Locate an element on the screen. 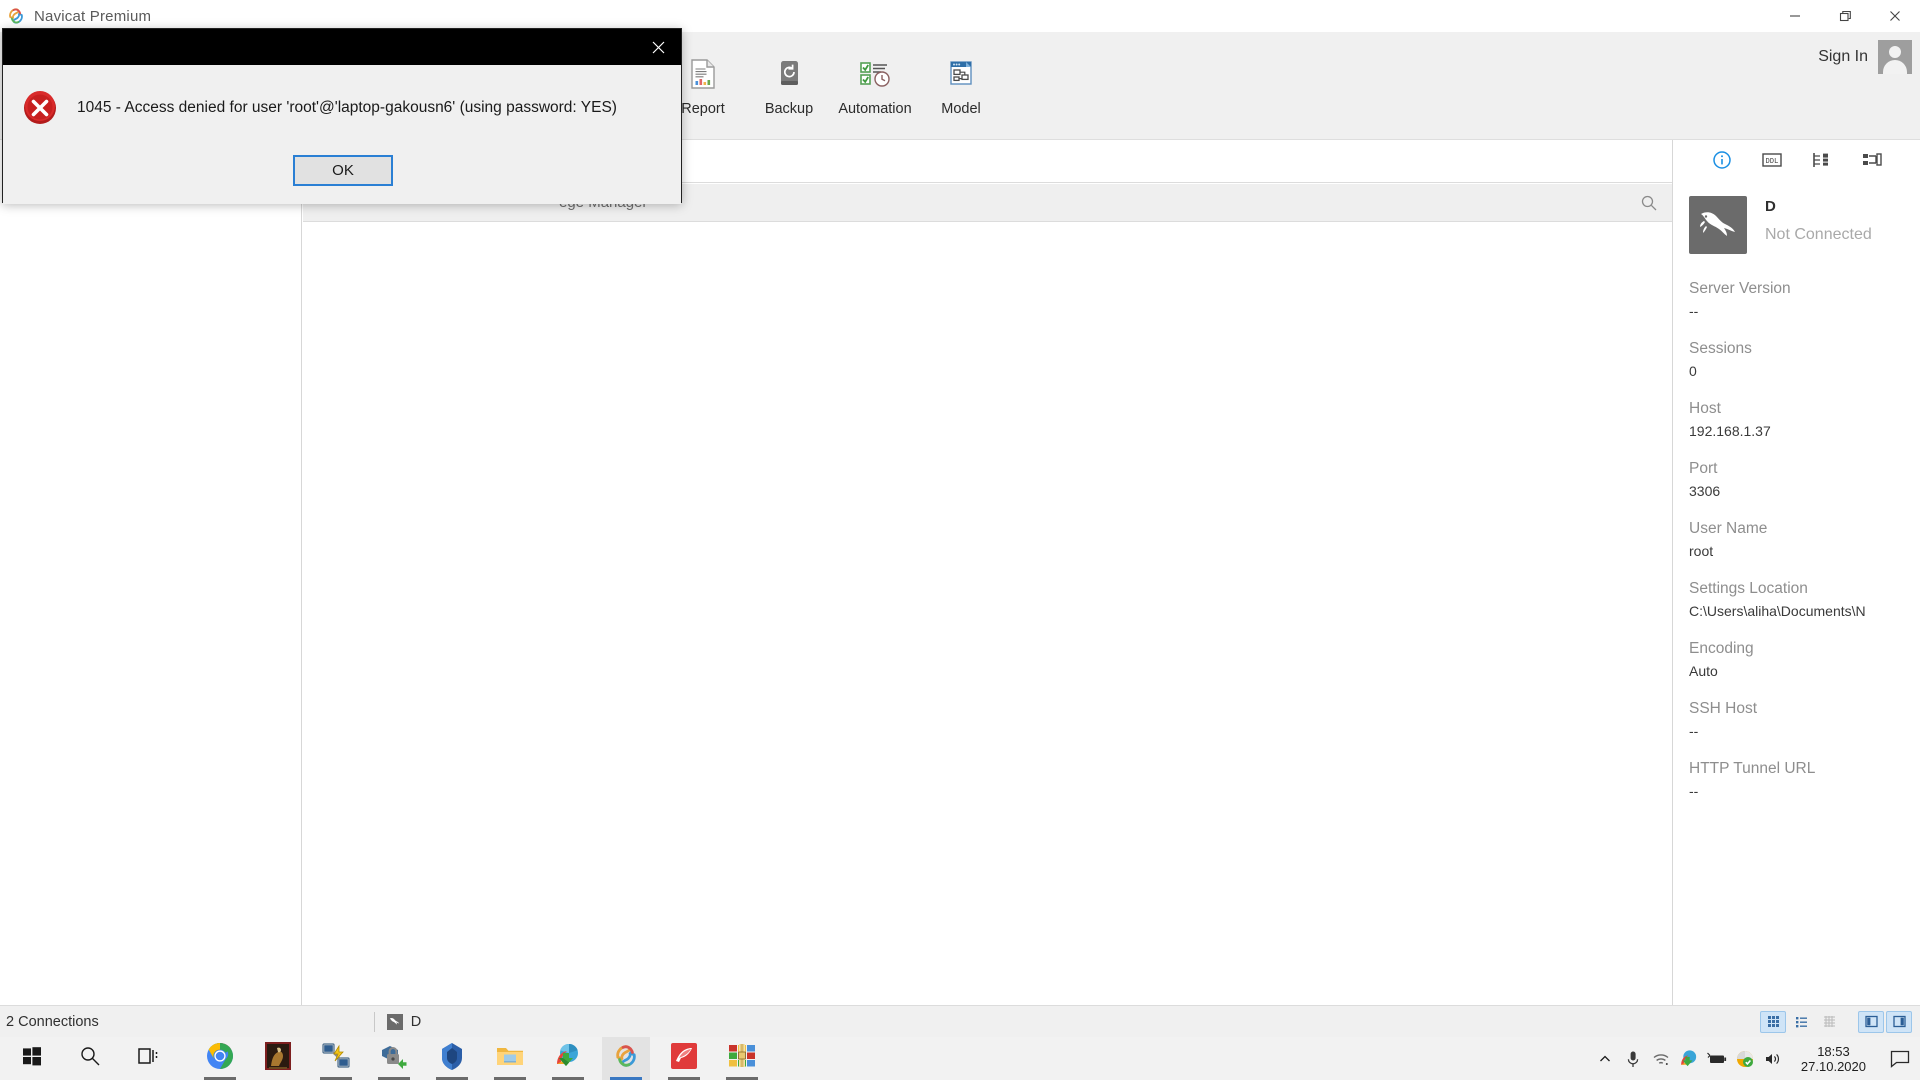 The width and height of the screenshot is (1920, 1080). system-tray: 18:53 27.10.2020 is located at coordinates (1755, 1058).